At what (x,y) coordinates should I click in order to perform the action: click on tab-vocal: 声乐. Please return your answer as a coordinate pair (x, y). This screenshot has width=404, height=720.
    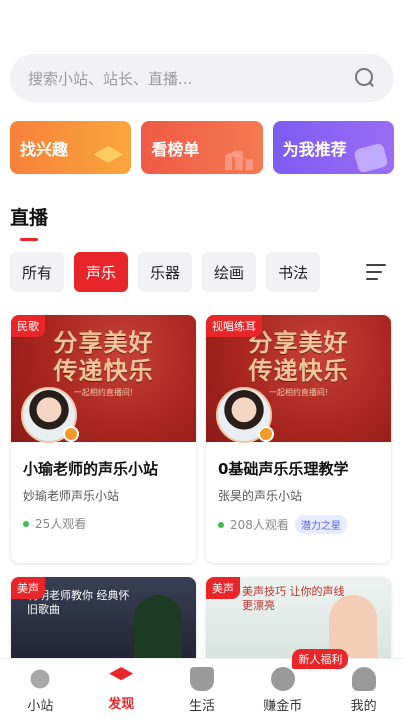
    Looking at the image, I should click on (101, 272).